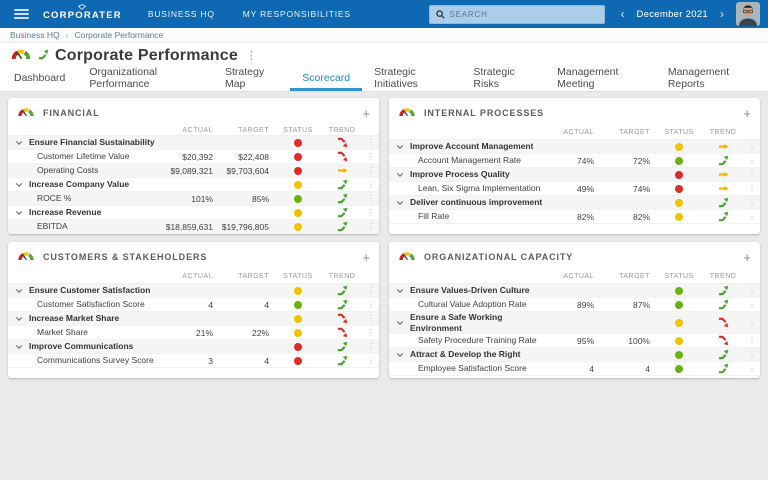 This screenshot has width=768, height=480. What do you see at coordinates (193, 305) in the screenshot?
I see `table-row: Customer Satisfaction Score 4 4 ⋮` at bounding box center [193, 305].